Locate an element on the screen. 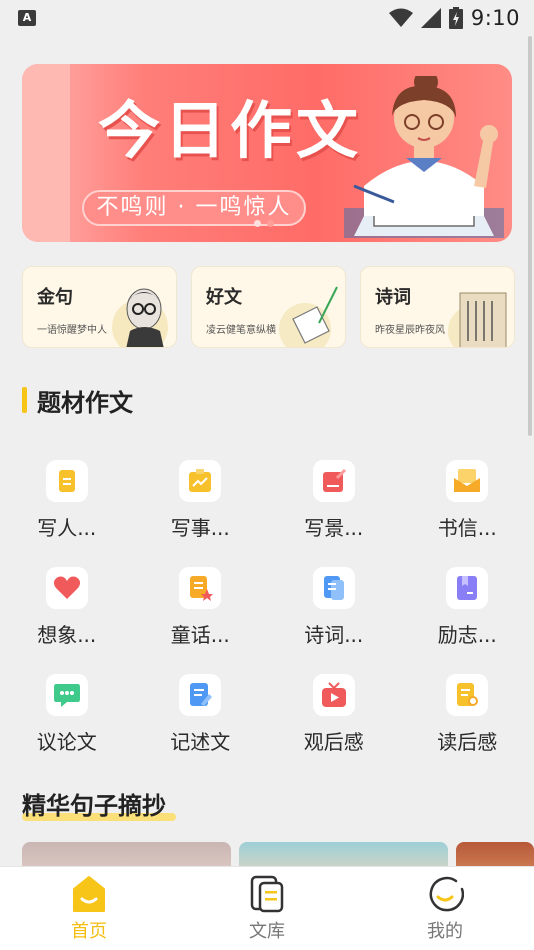  quick-card-subtitle: 凌云健笔意纵横 is located at coordinates (241, 330).